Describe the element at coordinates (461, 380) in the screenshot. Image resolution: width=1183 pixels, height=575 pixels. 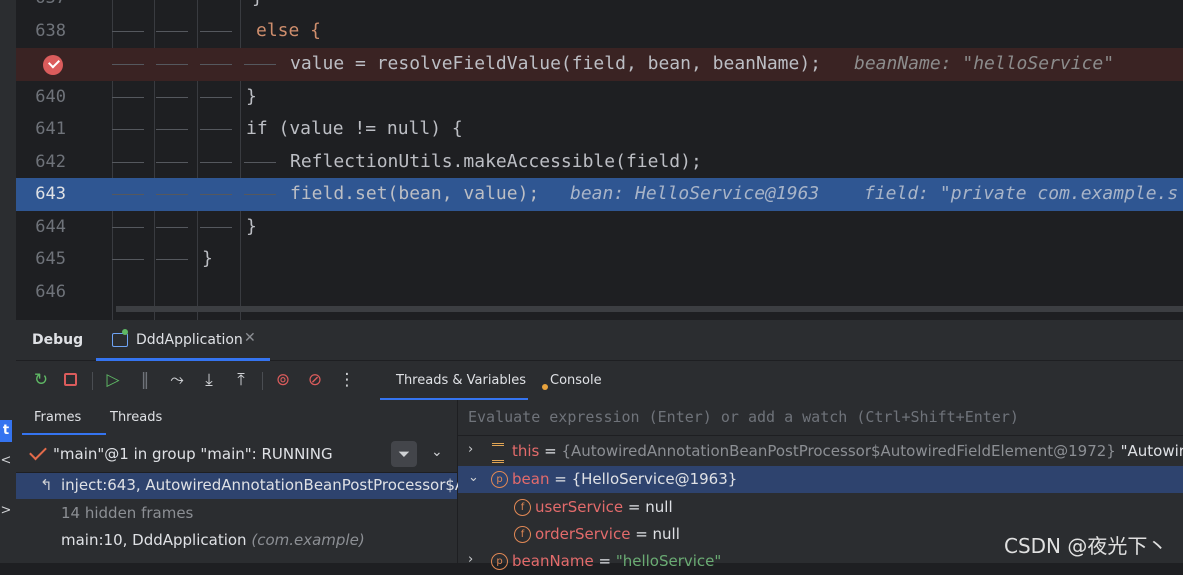
I see `tab-label: Threads & Variables` at that location.